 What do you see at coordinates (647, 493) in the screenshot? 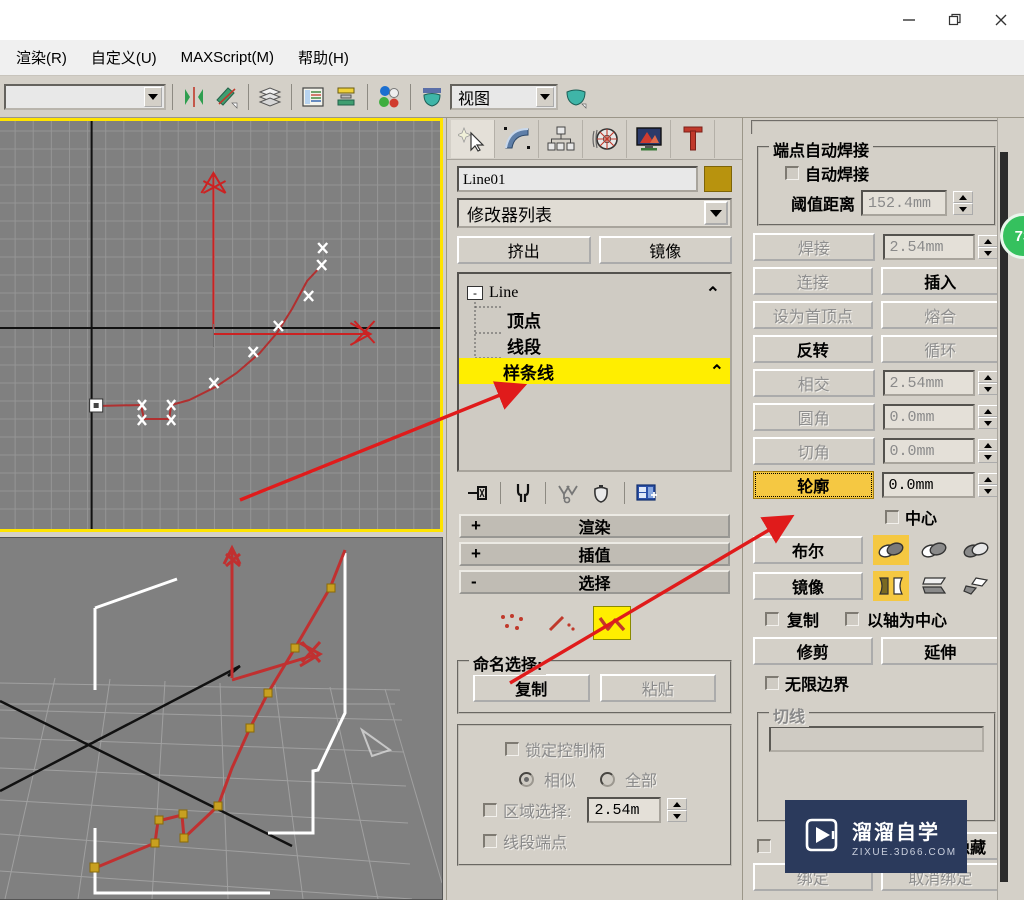
I see `configure-sets-icon` at bounding box center [647, 493].